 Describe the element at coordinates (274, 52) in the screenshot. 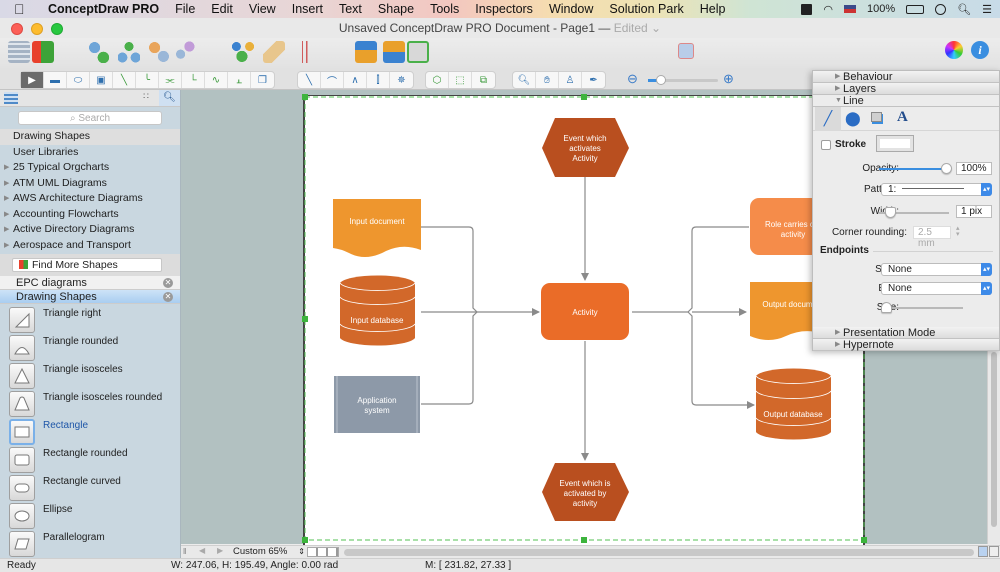

I see `layout-tool-icon` at that location.